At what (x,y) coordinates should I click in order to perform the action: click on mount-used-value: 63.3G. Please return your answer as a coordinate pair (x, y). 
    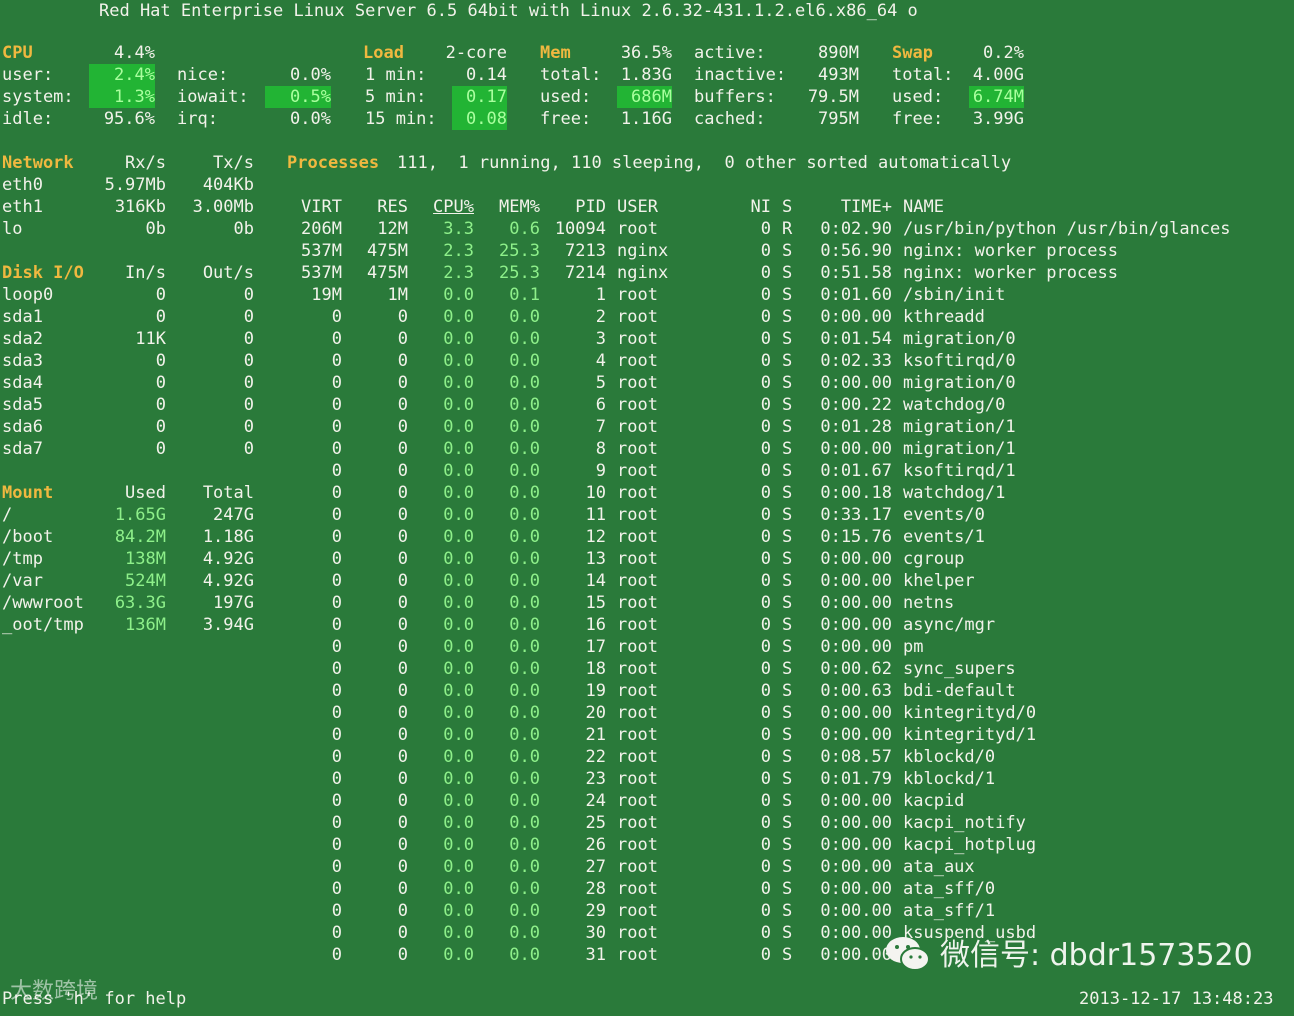
    Looking at the image, I should click on (140, 603).